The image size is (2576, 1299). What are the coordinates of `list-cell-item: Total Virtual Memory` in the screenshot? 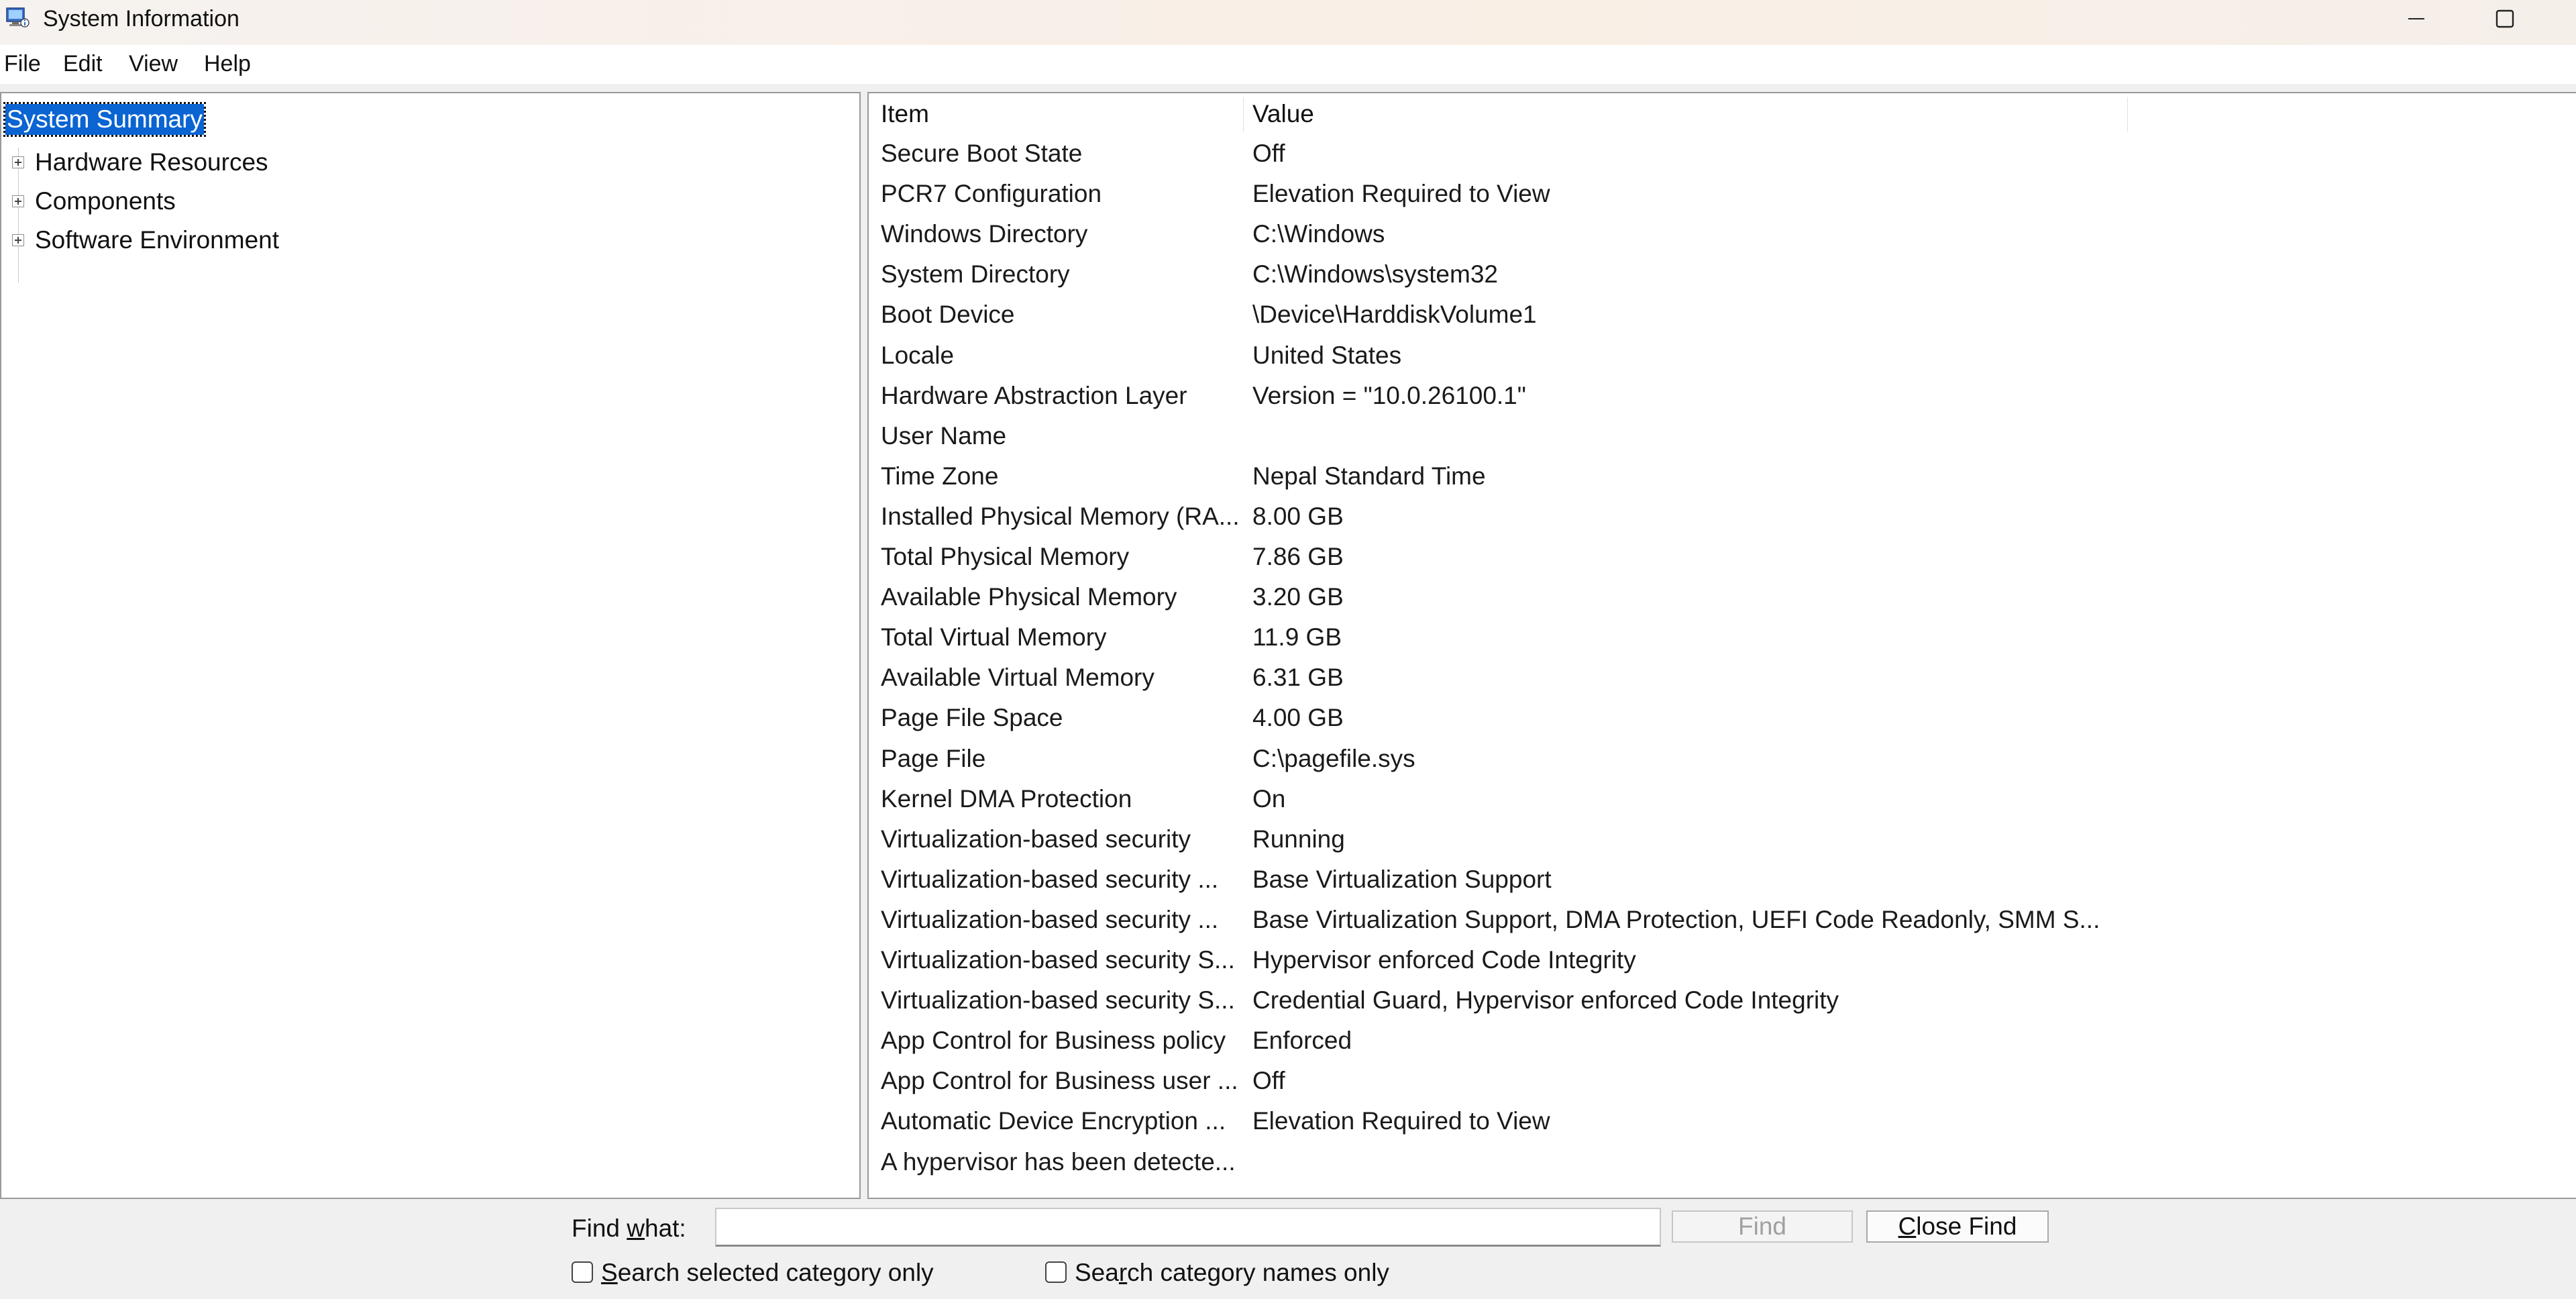 It's located at (1062, 637).